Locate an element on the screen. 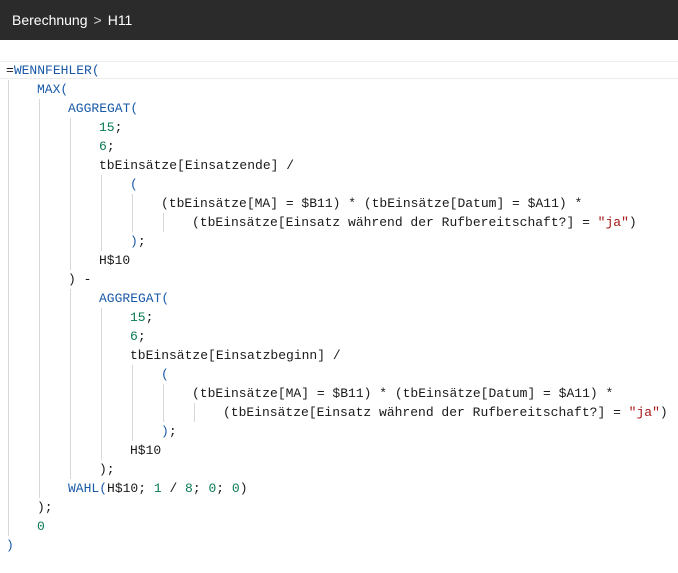 This screenshot has height=573, width=678. formula-line: H$10 is located at coordinates (114, 260).